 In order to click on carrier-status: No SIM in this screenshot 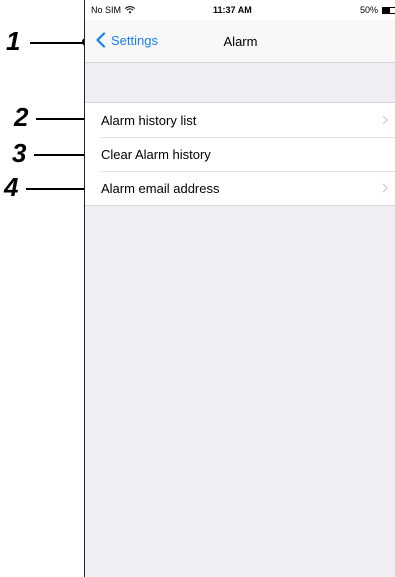, I will do `click(113, 10)`.